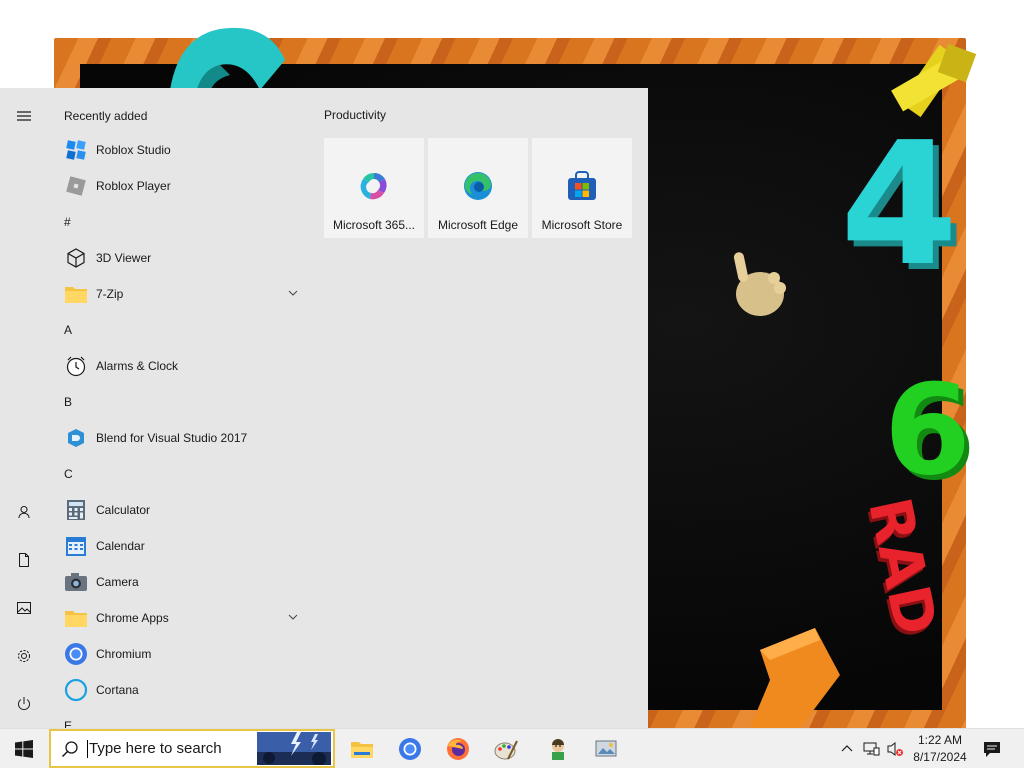 The height and width of the screenshot is (769, 1024). I want to click on app-label: Camera, so click(117, 582).